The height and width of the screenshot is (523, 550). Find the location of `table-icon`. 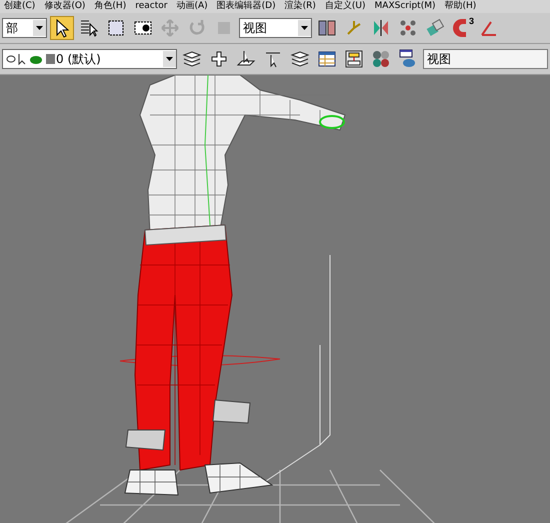

table-icon is located at coordinates (327, 59).